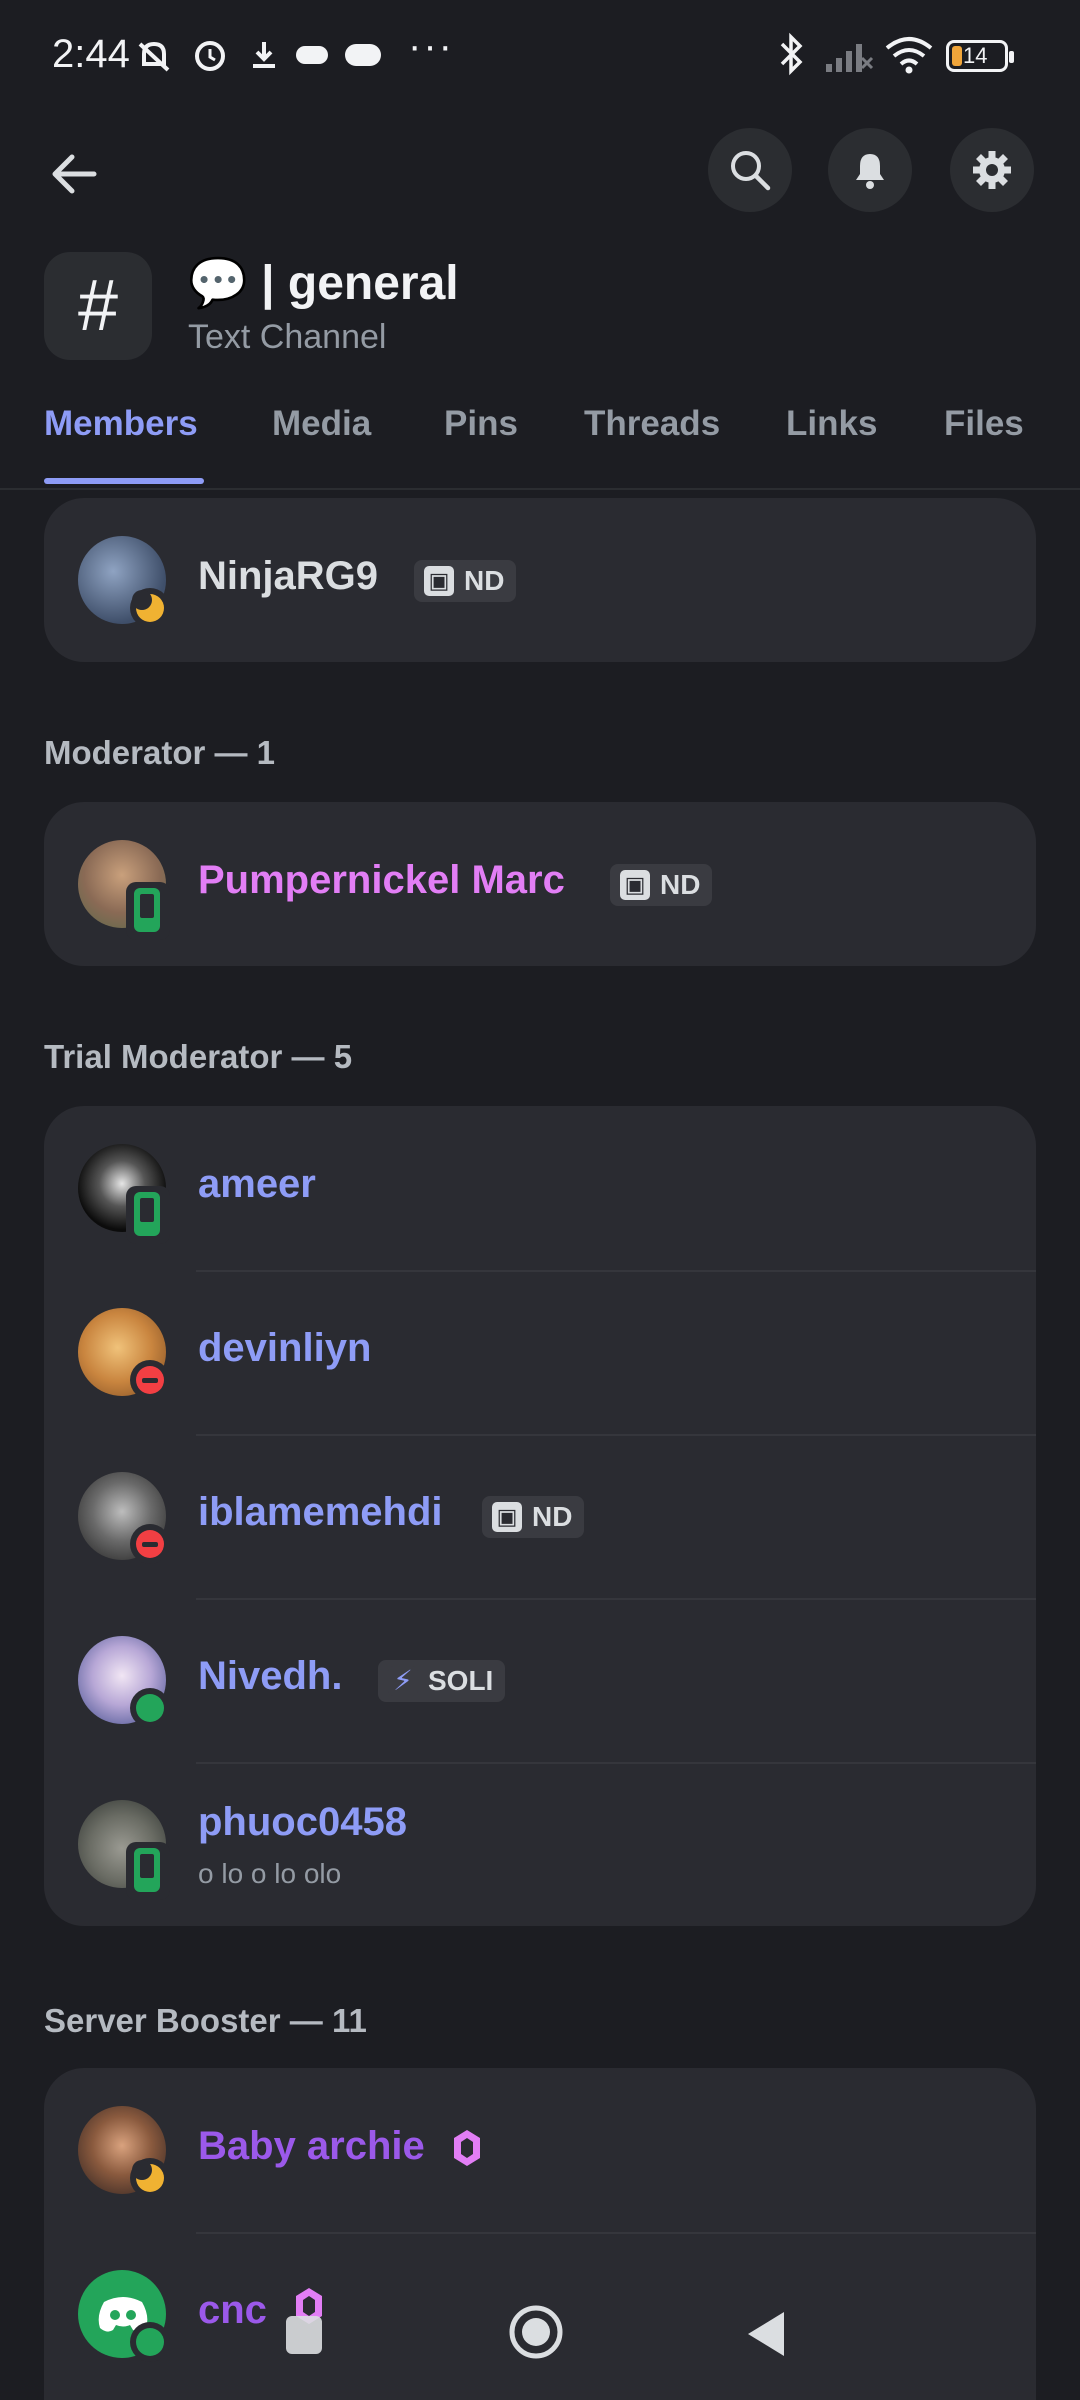 This screenshot has width=1080, height=2400. What do you see at coordinates (270, 1676) in the screenshot?
I see `member-name: Nivedh.` at bounding box center [270, 1676].